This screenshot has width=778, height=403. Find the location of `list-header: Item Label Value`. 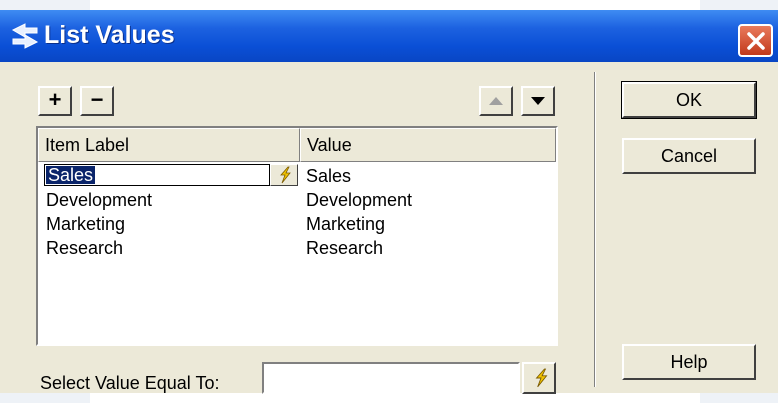

list-header: Item Label Value is located at coordinates (297, 145).